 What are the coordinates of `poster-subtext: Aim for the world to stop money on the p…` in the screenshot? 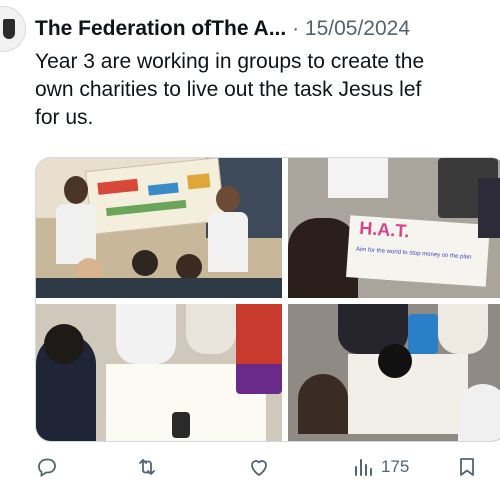 It's located at (413, 253).